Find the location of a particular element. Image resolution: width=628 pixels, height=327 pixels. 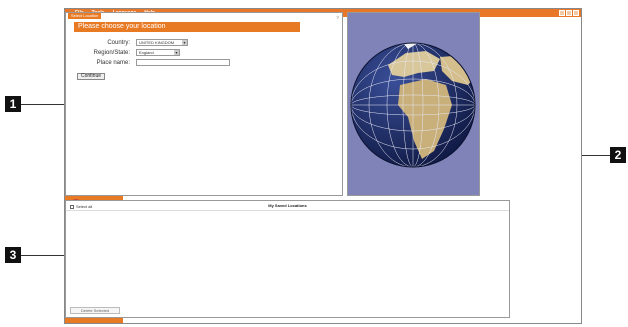

country-value: UNITED KINGDOM is located at coordinates (157, 42).